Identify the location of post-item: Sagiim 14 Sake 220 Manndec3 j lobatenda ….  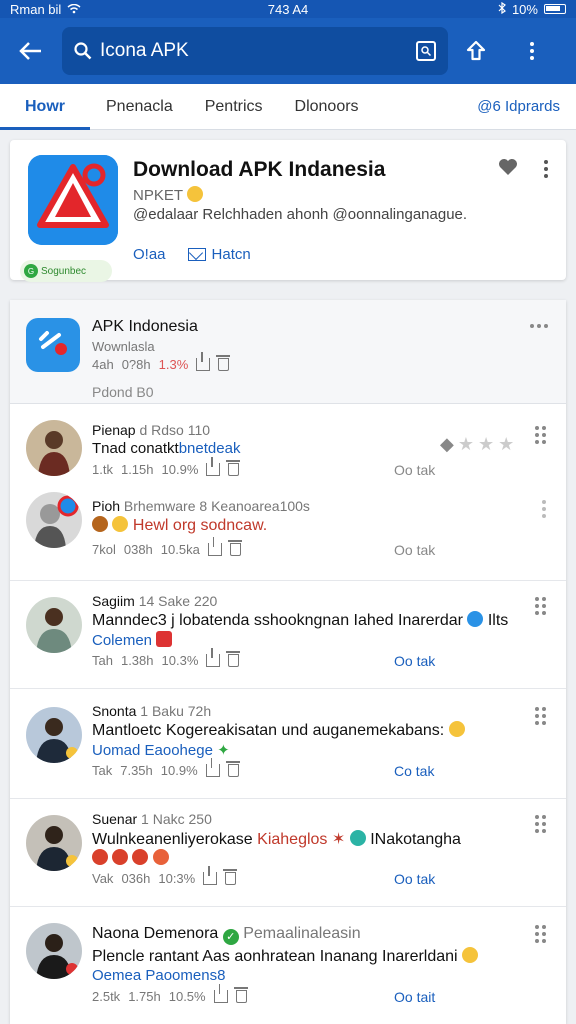
(288, 634).